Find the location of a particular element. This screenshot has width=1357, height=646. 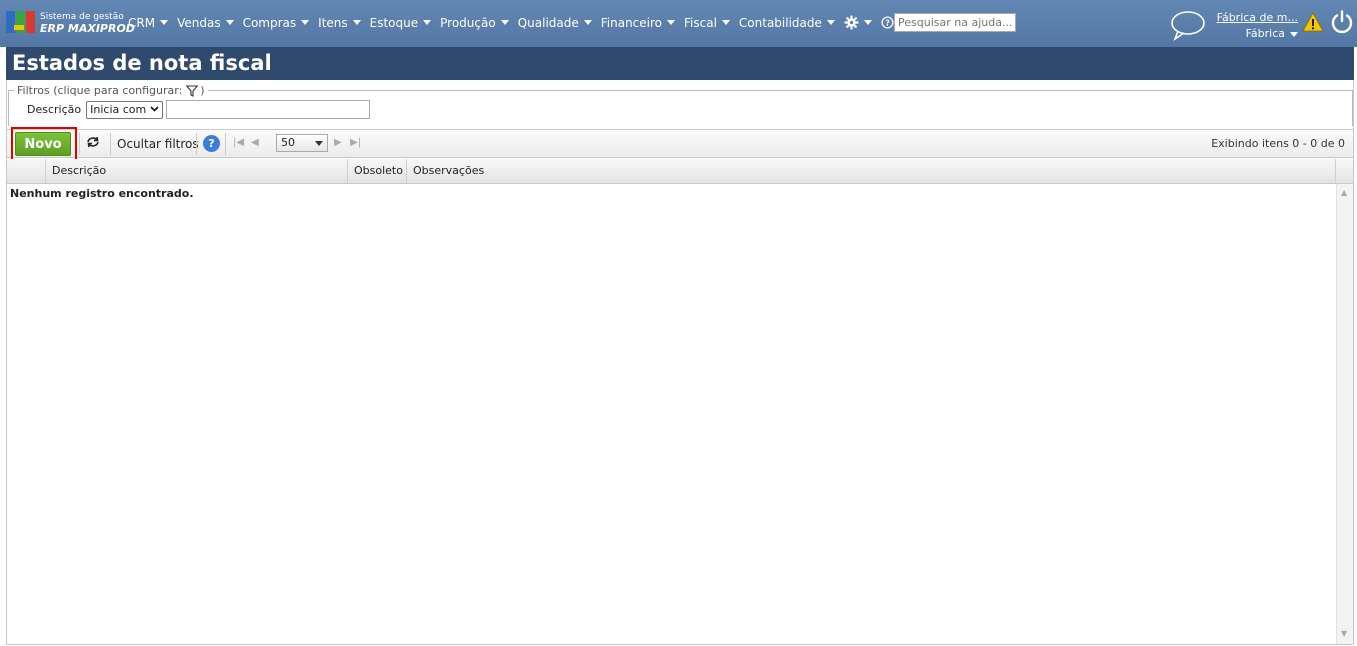

menu-itens: Itens is located at coordinates (339, 22).